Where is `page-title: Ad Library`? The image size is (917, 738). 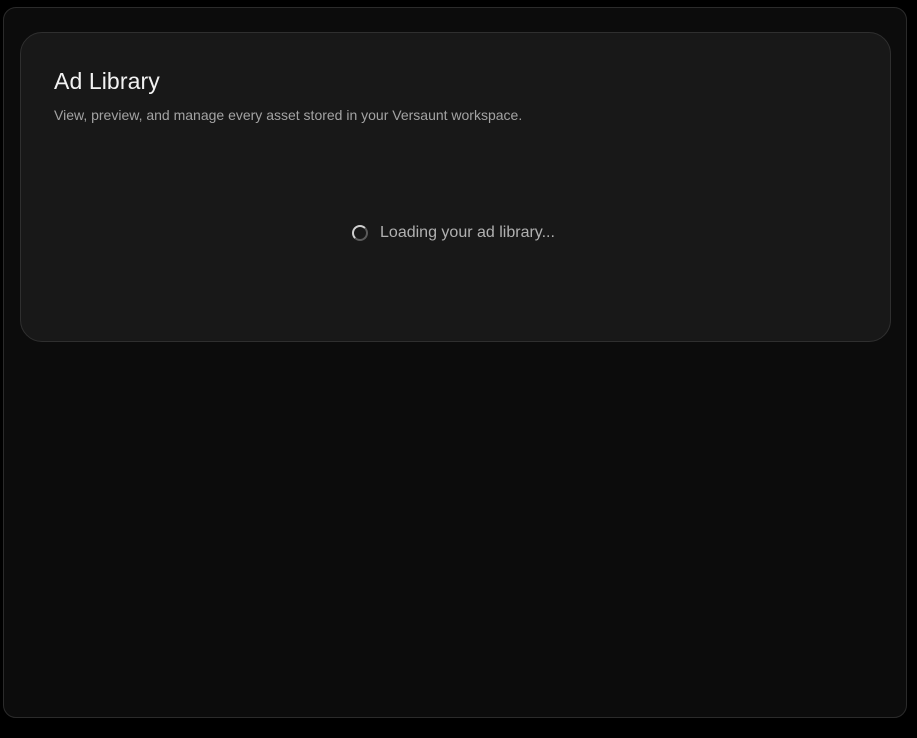
page-title: Ad Library is located at coordinates (107, 81).